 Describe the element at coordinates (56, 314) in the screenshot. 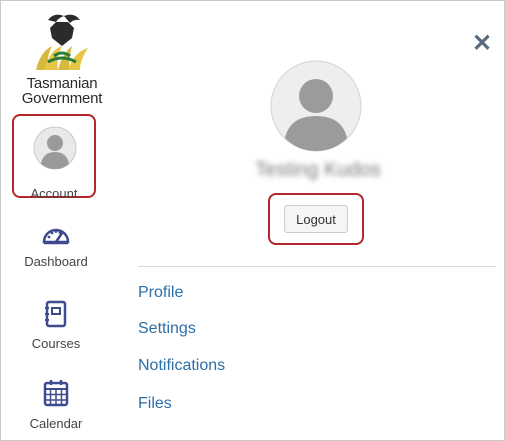

I see `courses-book-icon` at that location.